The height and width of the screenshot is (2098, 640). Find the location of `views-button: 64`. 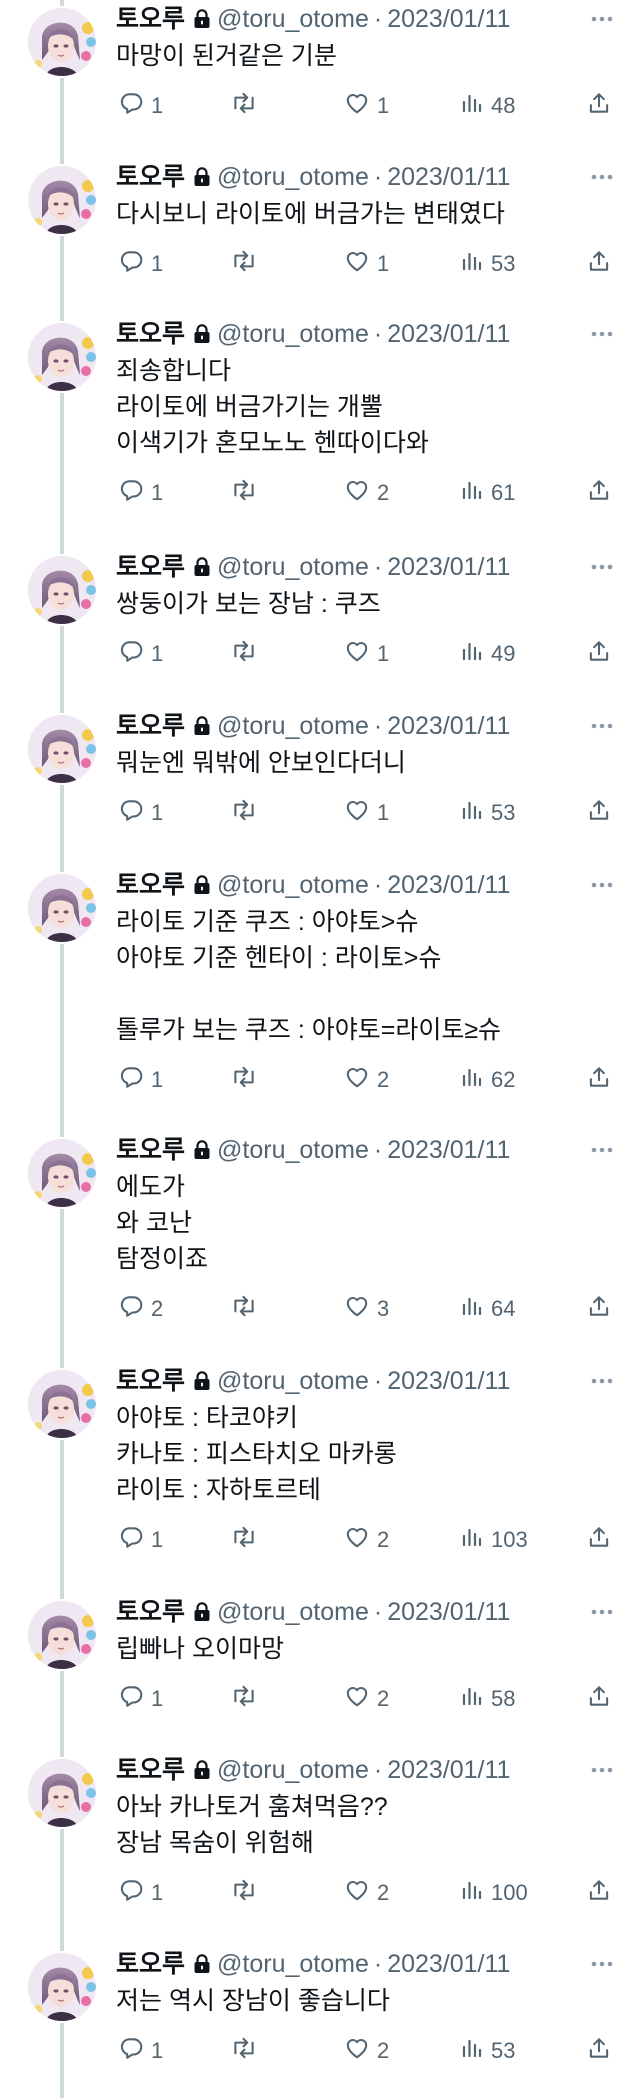

views-button: 64 is located at coordinates (487, 1309).